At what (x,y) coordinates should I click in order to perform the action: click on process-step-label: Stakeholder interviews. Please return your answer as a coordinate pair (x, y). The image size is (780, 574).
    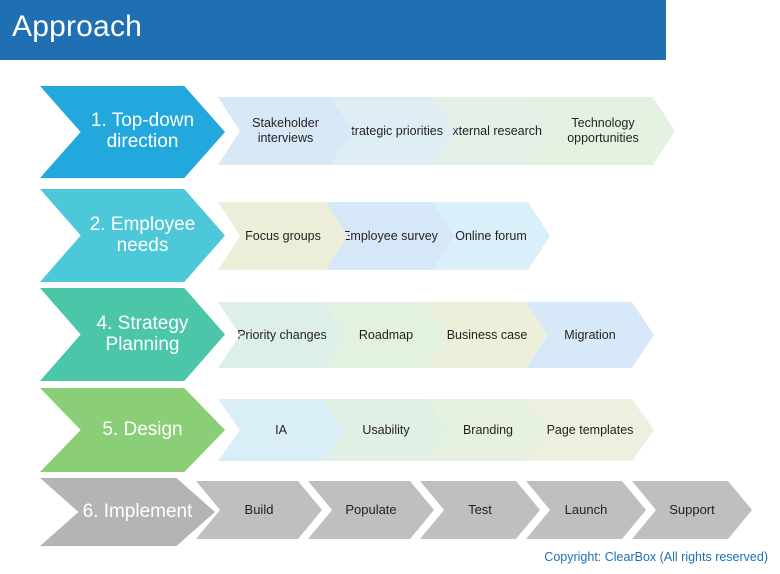
    Looking at the image, I should click on (285, 130).